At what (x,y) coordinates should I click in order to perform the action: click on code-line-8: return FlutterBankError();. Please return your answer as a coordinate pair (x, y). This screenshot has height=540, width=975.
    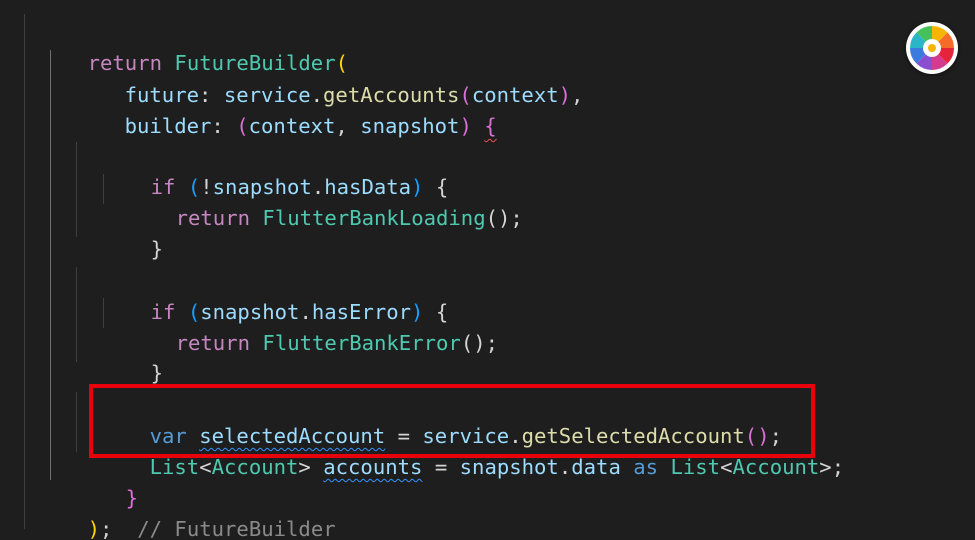
    Looking at the image, I should click on (312, 326).